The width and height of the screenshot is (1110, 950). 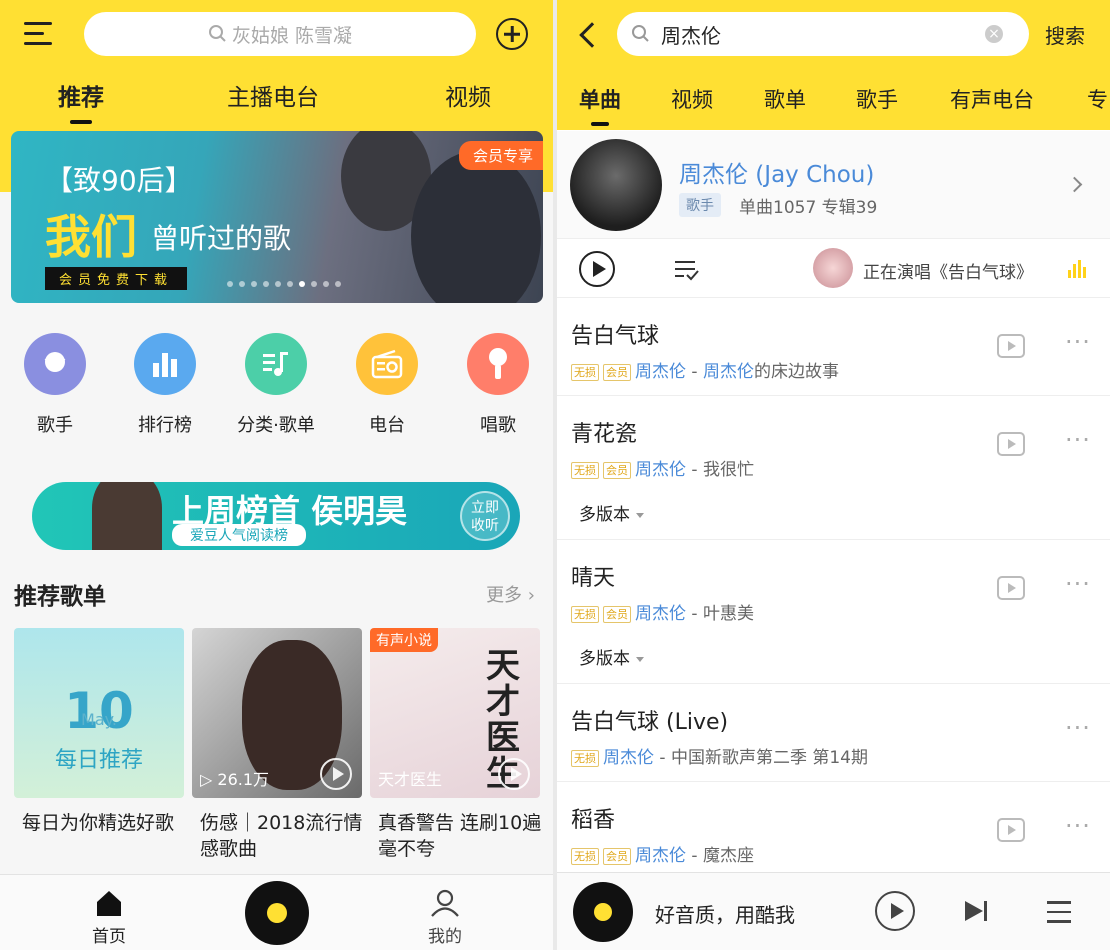 What do you see at coordinates (55, 425) in the screenshot?
I see `quick-singer-label: 歌手` at bounding box center [55, 425].